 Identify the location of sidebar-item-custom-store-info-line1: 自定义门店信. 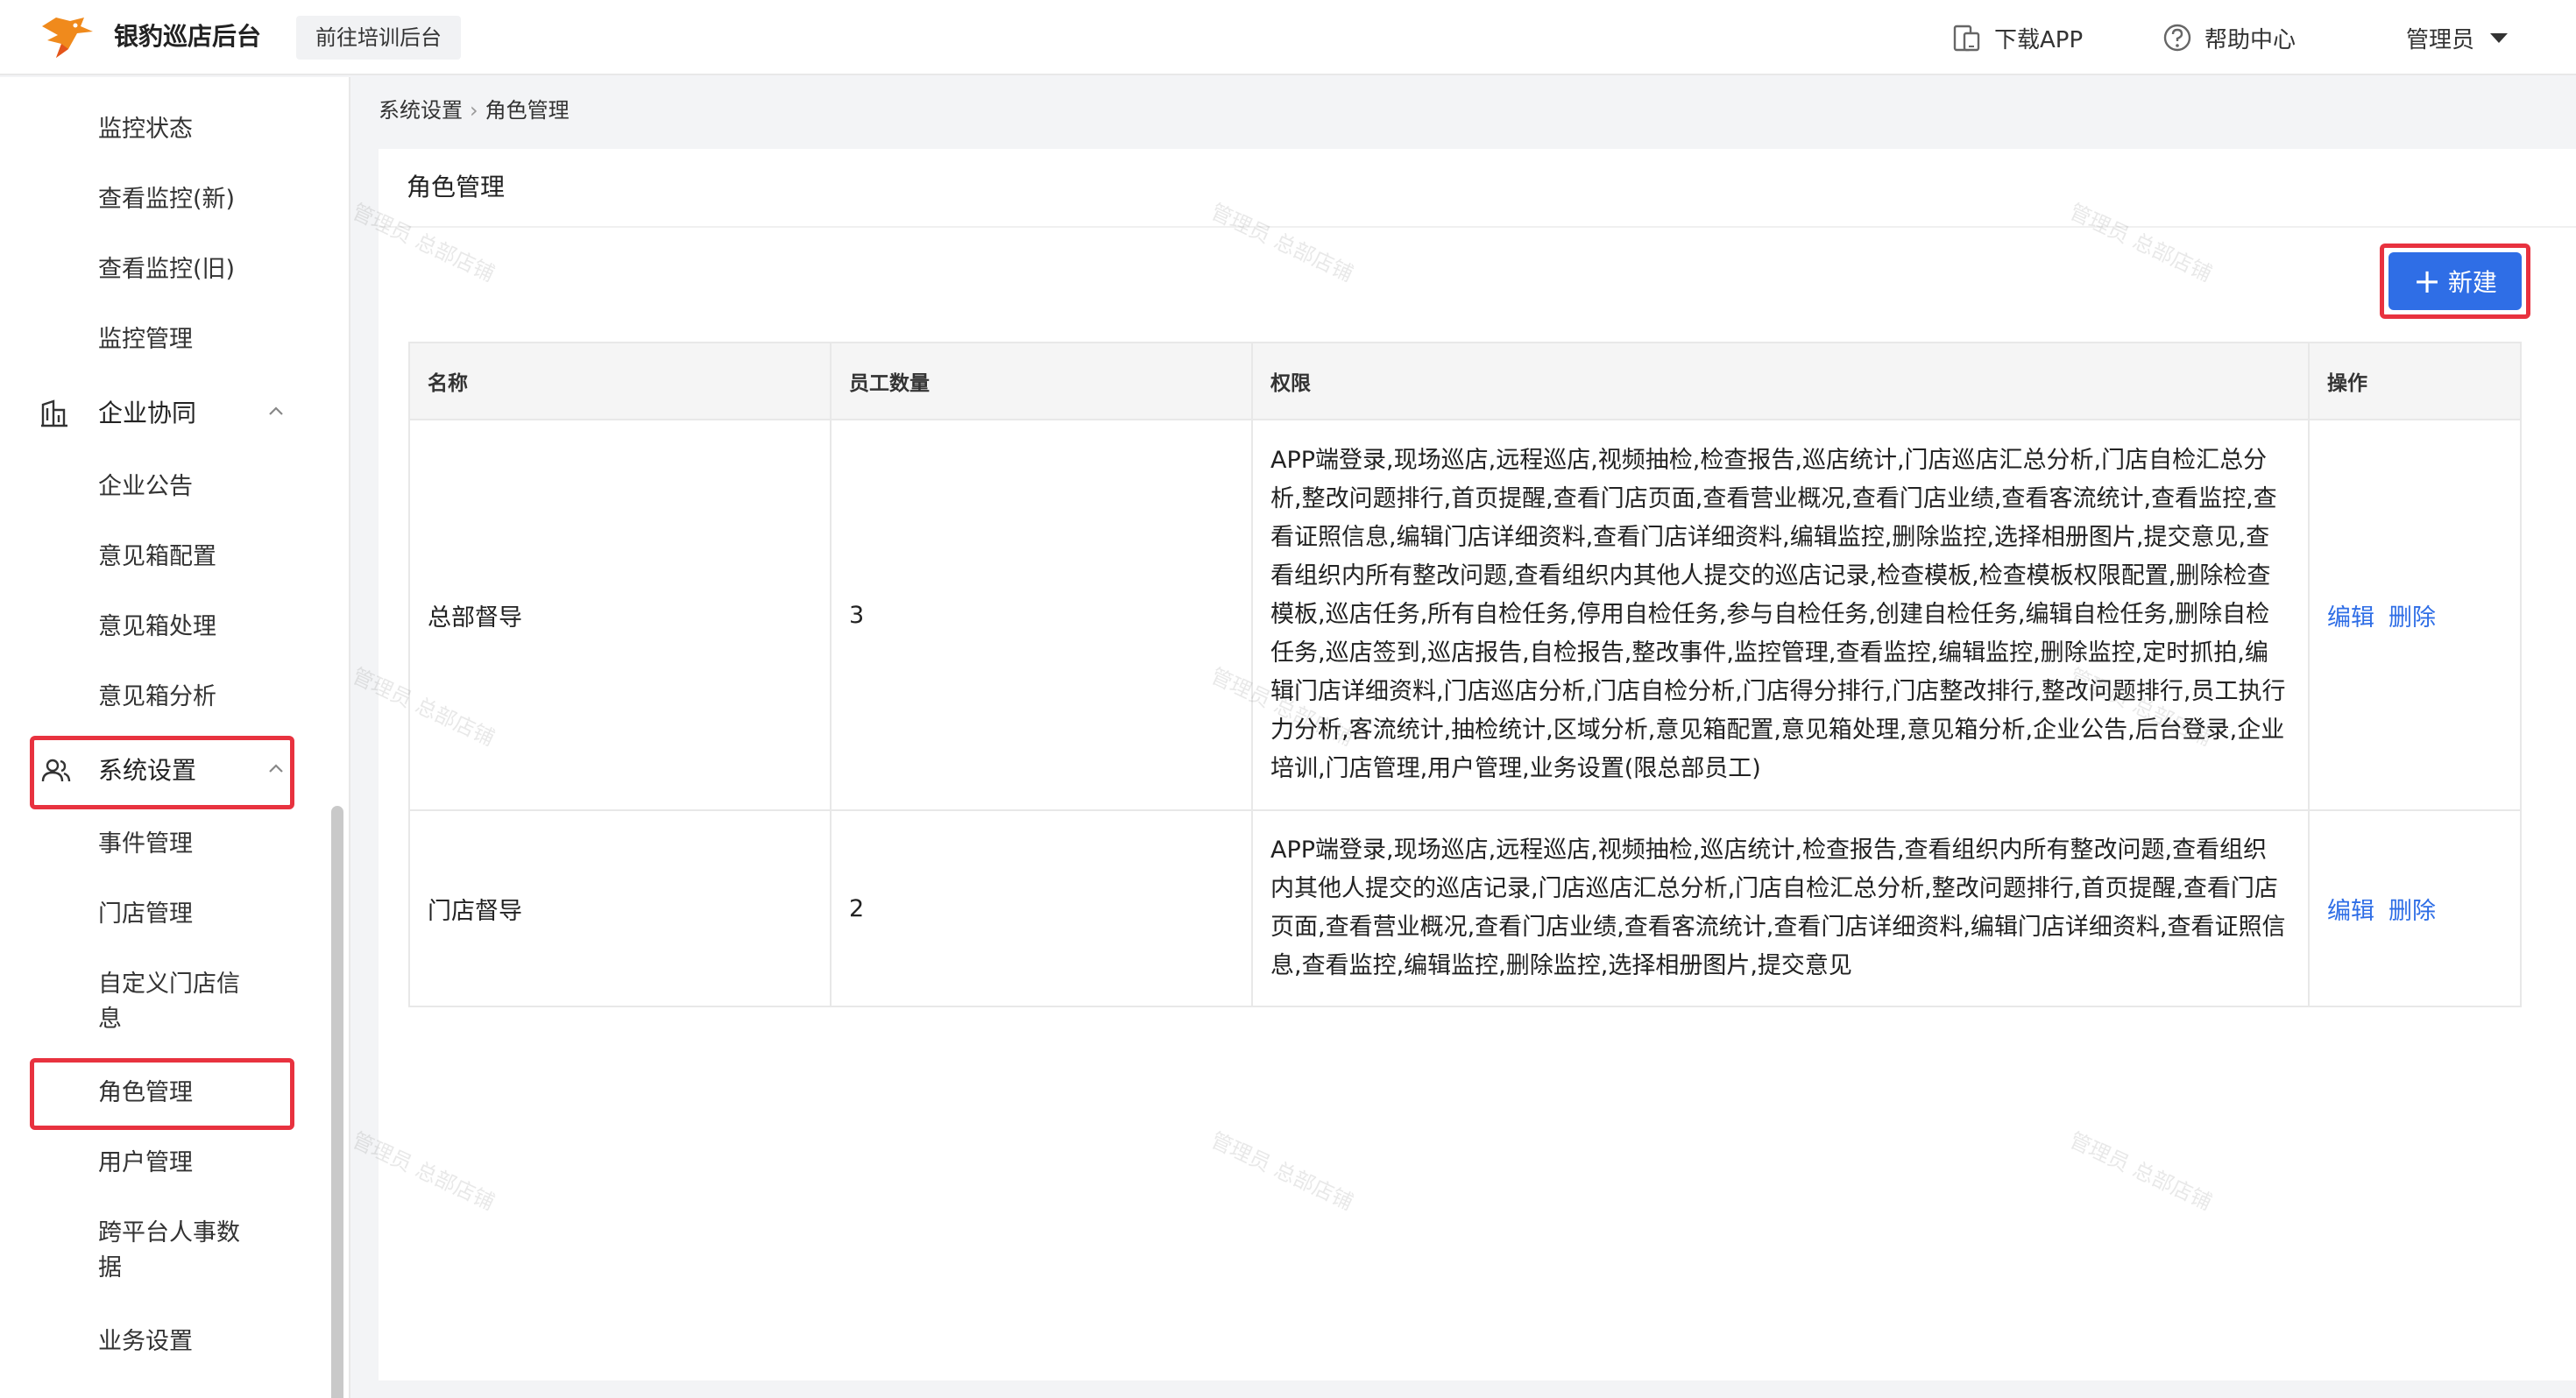
(169, 984).